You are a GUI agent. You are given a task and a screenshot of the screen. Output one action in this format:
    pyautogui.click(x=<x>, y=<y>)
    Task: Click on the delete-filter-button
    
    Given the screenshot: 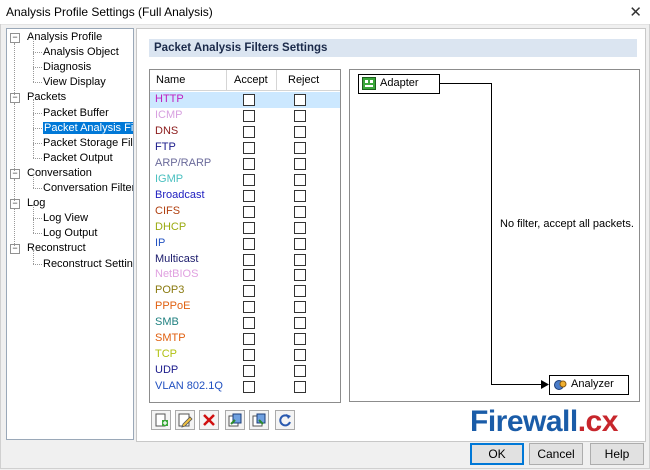 What is the action you would take?
    pyautogui.click(x=209, y=420)
    